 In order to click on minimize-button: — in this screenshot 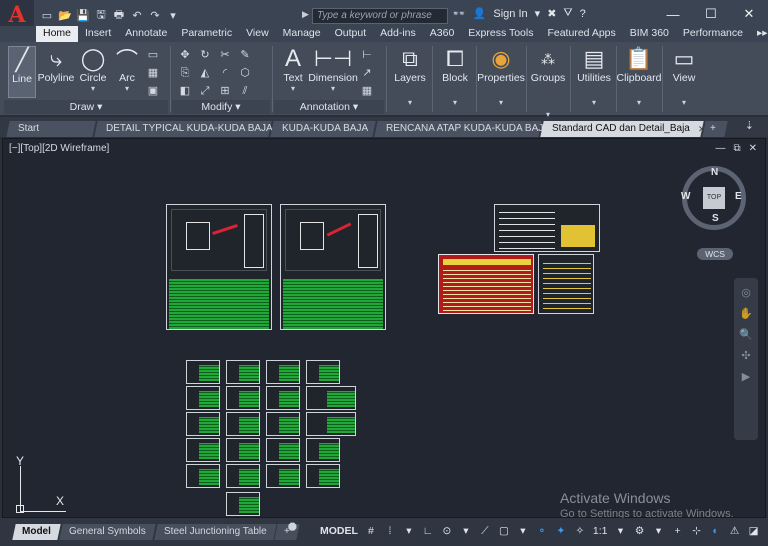, I will do `click(673, 14)`.